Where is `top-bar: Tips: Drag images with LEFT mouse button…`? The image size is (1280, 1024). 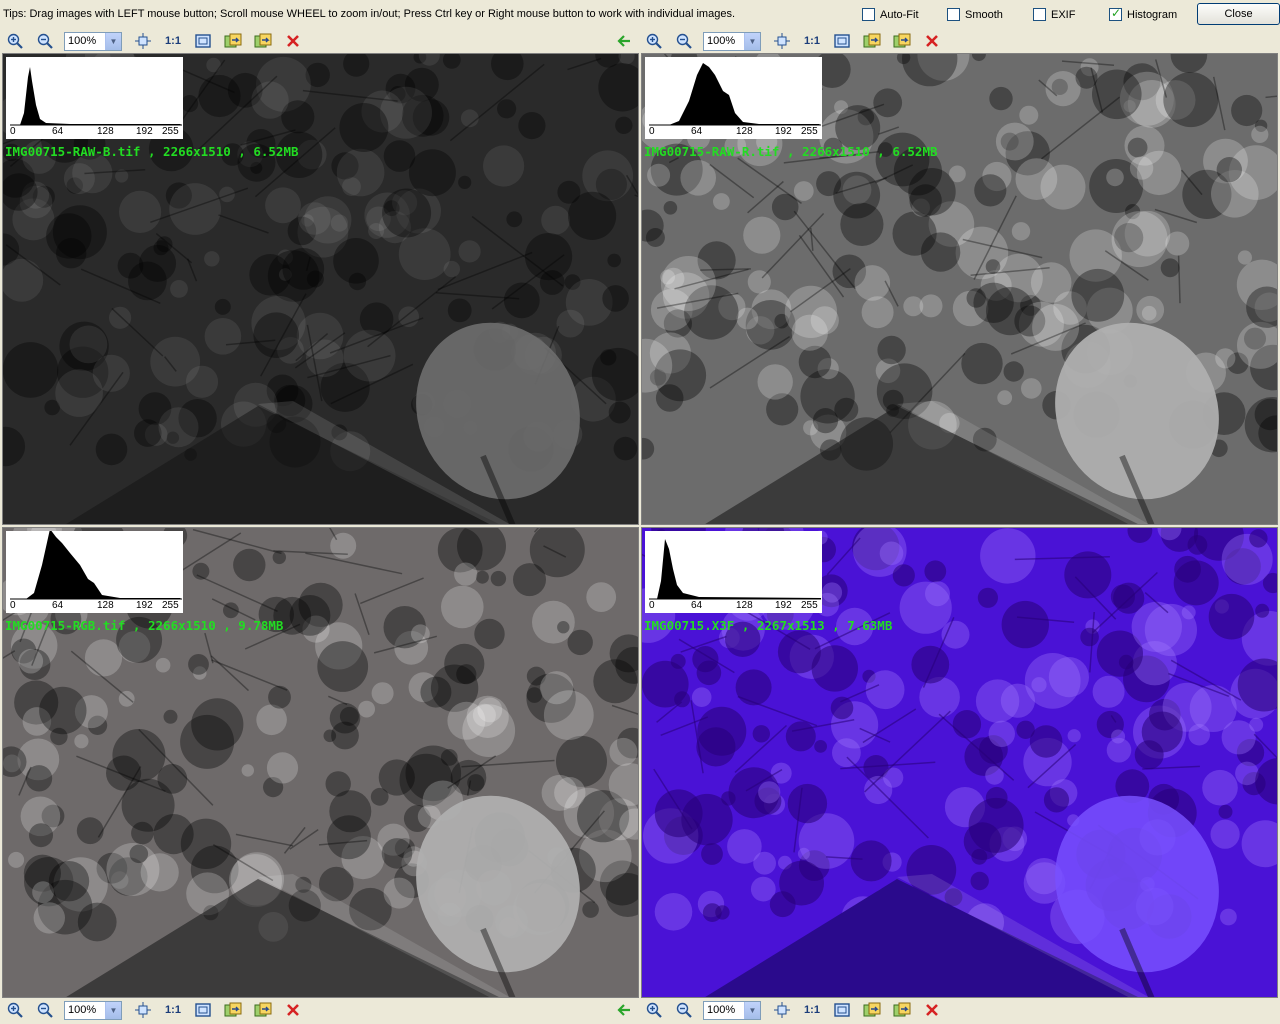 top-bar: Tips: Drag images with LEFT mouse button… is located at coordinates (640, 14).